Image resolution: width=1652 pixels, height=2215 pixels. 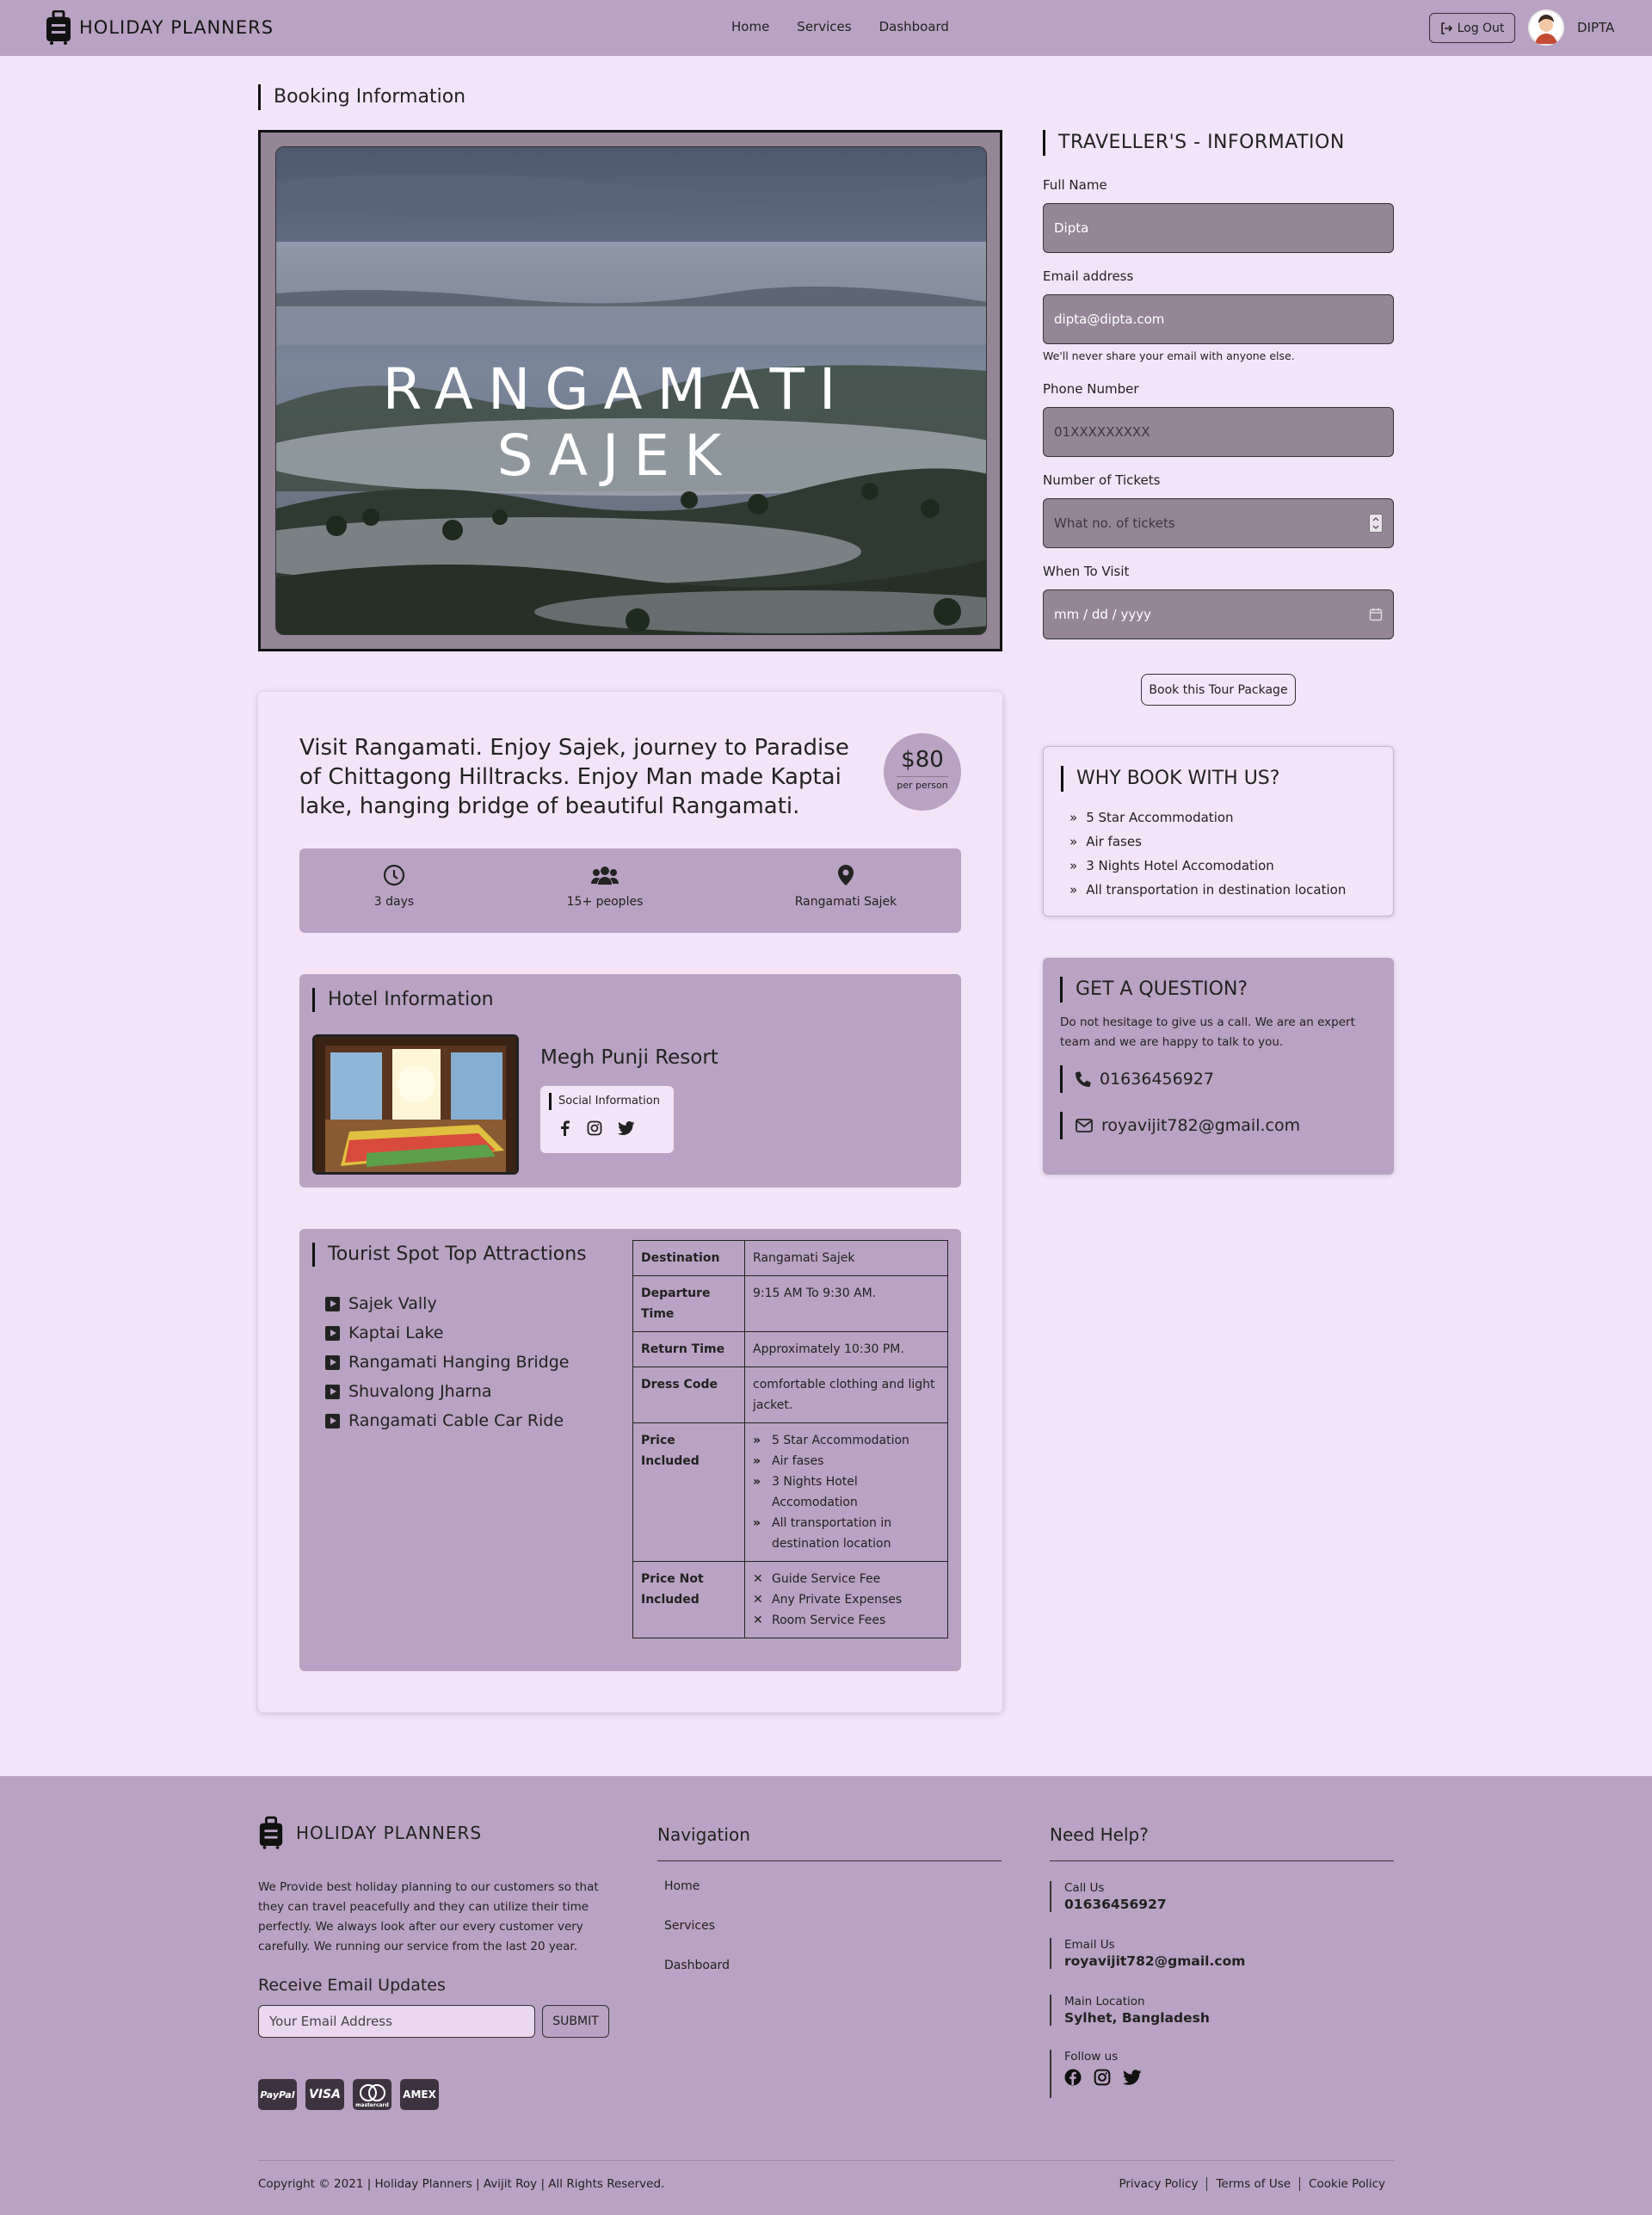 What do you see at coordinates (1158, 2184) in the screenshot?
I see `privacy-policy-link: Privacy Policy` at bounding box center [1158, 2184].